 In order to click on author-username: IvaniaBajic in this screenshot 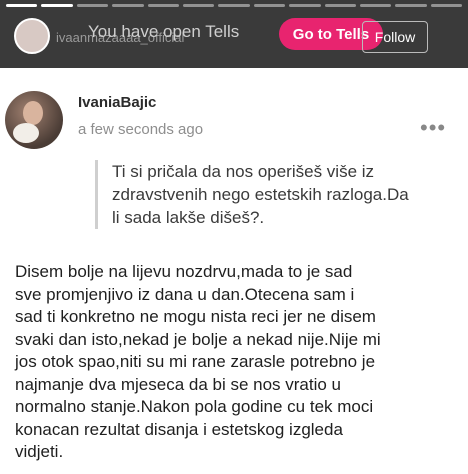, I will do `click(117, 102)`.